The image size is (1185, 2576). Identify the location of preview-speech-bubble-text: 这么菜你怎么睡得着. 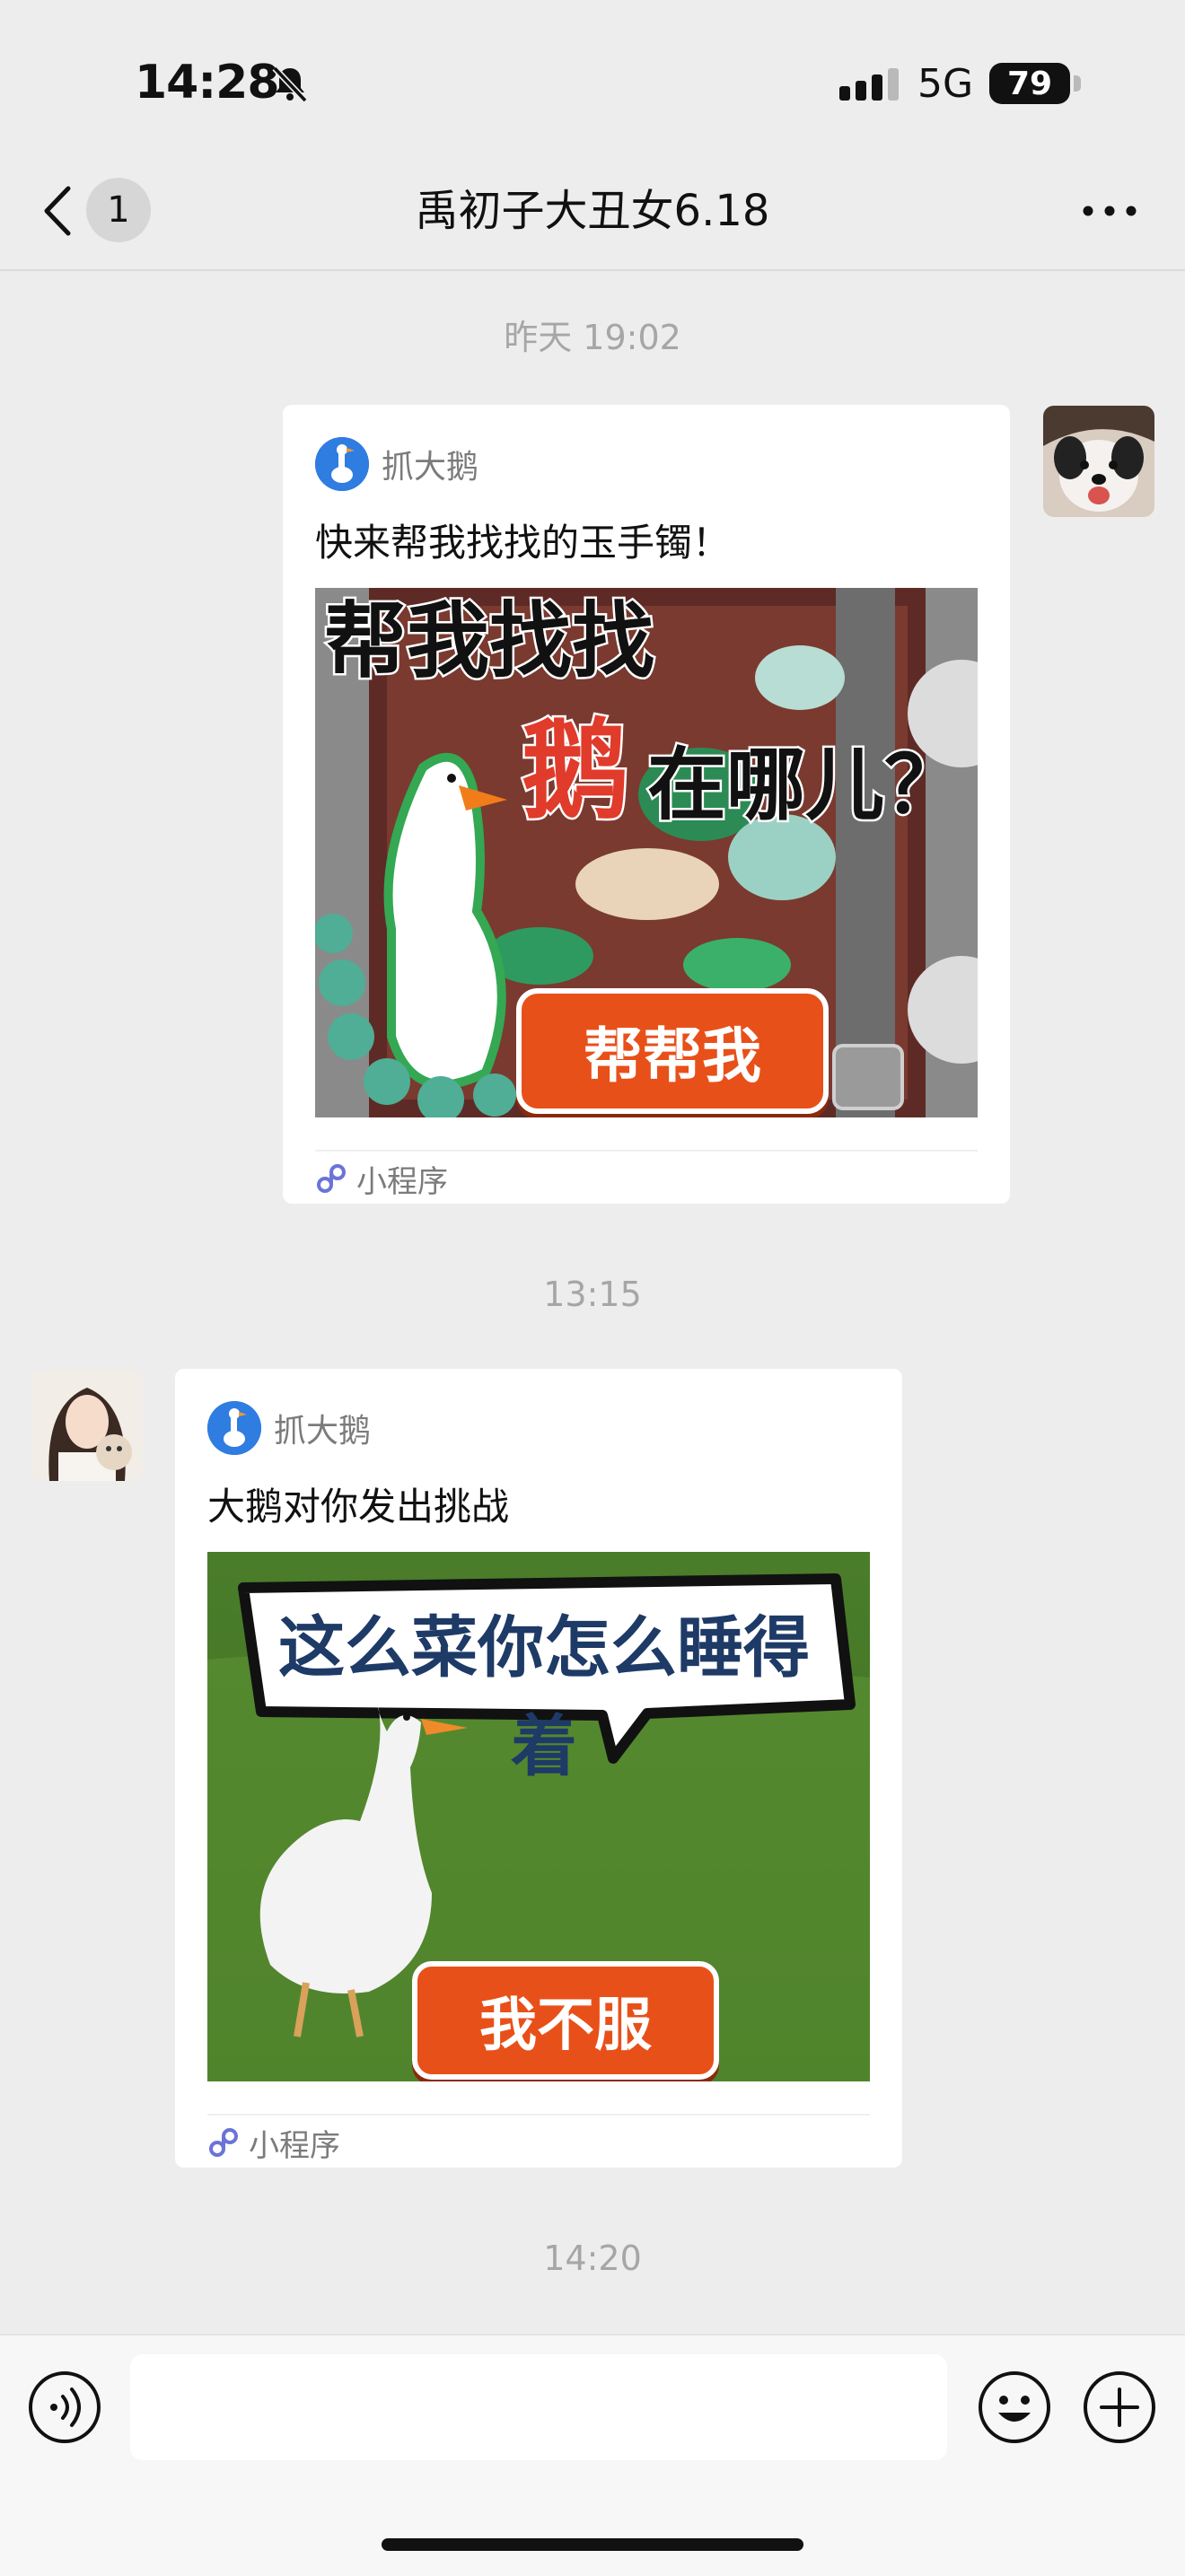
(544, 1697).